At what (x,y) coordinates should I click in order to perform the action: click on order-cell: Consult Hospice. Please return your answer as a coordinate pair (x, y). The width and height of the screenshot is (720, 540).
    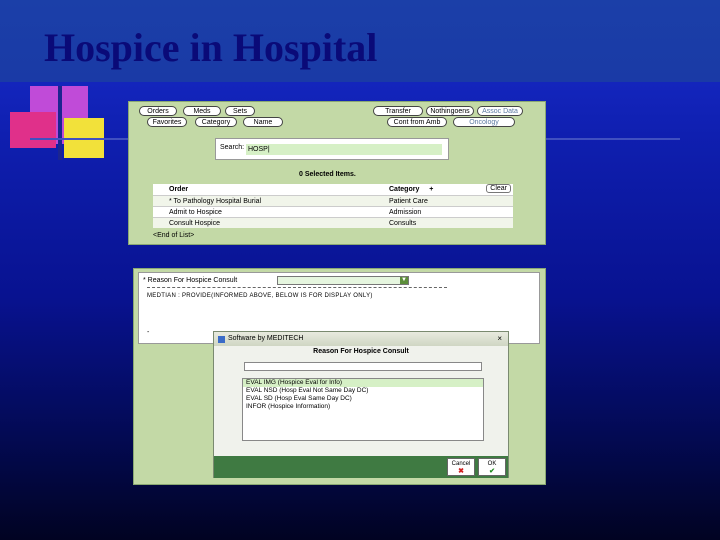
    Looking at the image, I should click on (194, 223).